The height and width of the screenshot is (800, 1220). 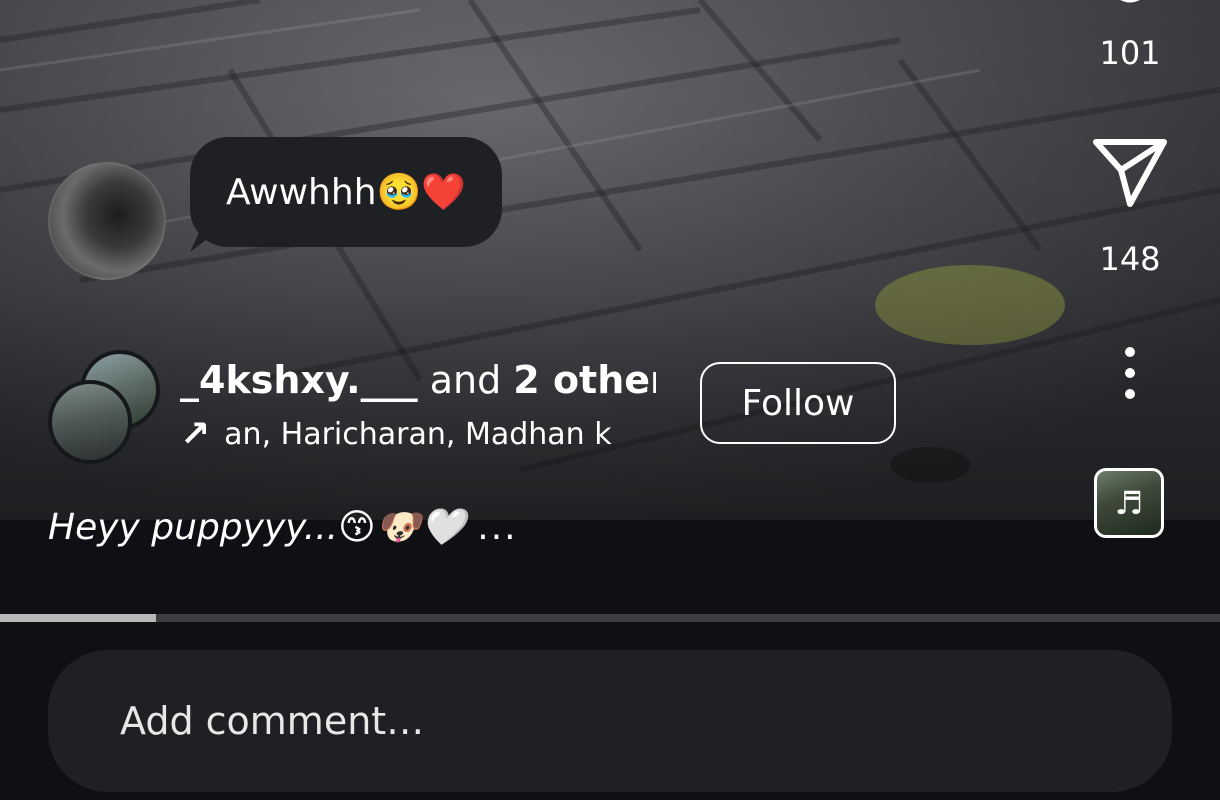 I want to click on progress-fill, so click(x=78, y=618).